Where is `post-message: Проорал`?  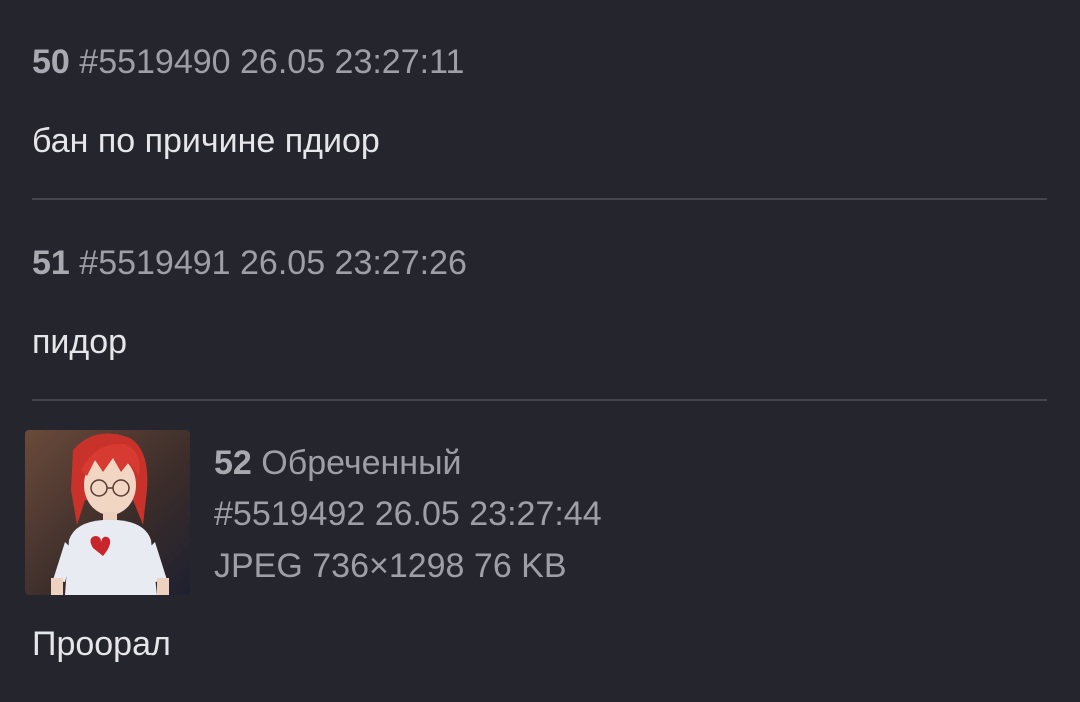 post-message: Проорал is located at coordinates (101, 644).